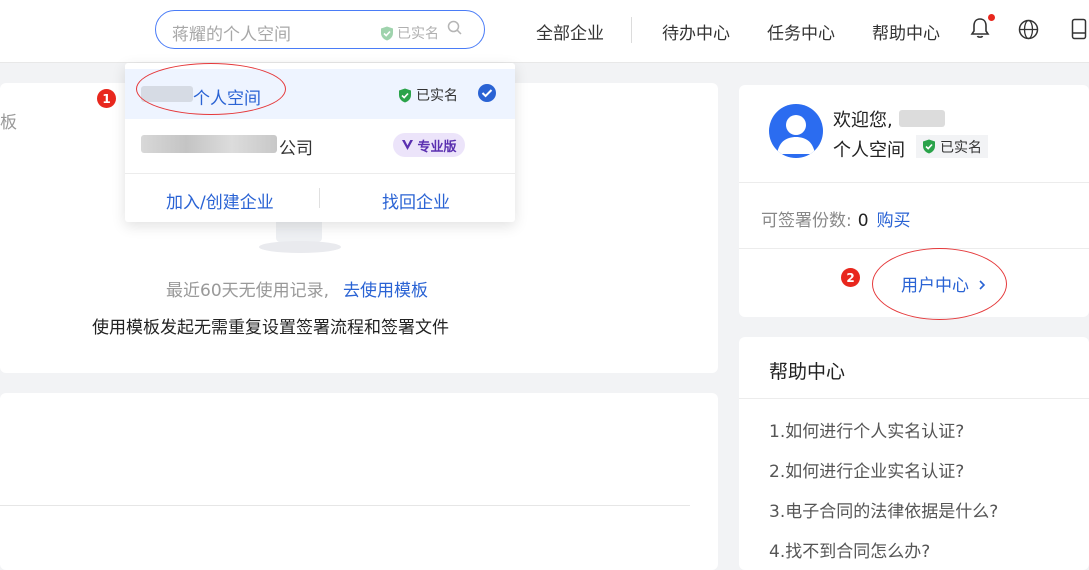 The width and height of the screenshot is (1089, 570). I want to click on sign-count-label: 可签署份数:, so click(806, 221).